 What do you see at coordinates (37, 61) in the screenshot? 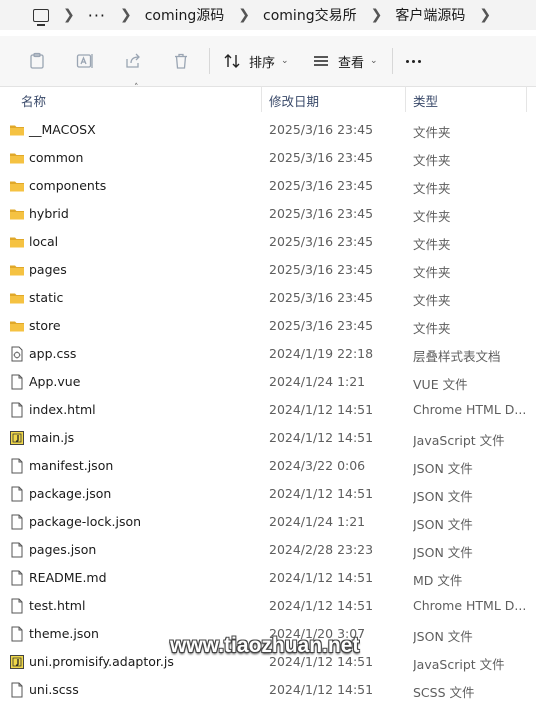
I see `paste-icon` at bounding box center [37, 61].